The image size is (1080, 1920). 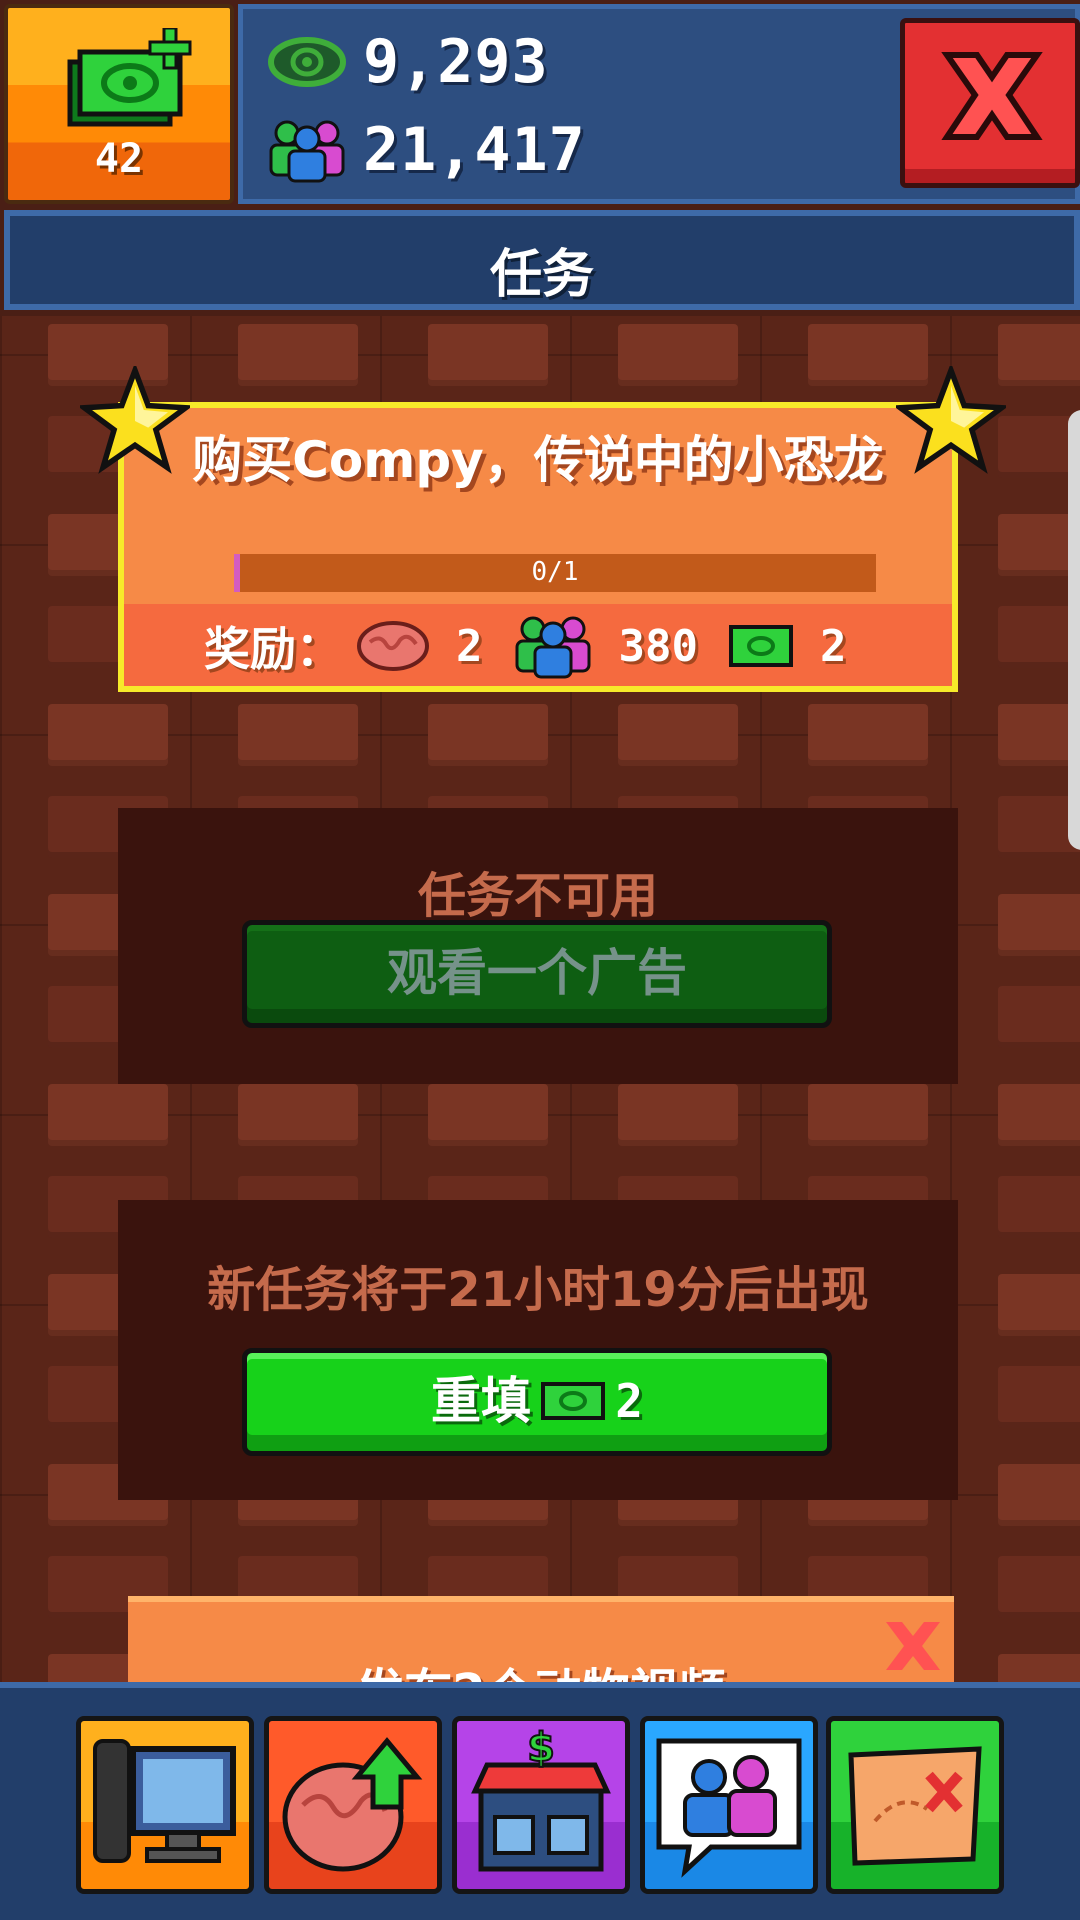 What do you see at coordinates (538, 547) in the screenshot?
I see `quest-card: 购买Compy，传说中的小恐龙 0/1 奖励： 2 380 2` at bounding box center [538, 547].